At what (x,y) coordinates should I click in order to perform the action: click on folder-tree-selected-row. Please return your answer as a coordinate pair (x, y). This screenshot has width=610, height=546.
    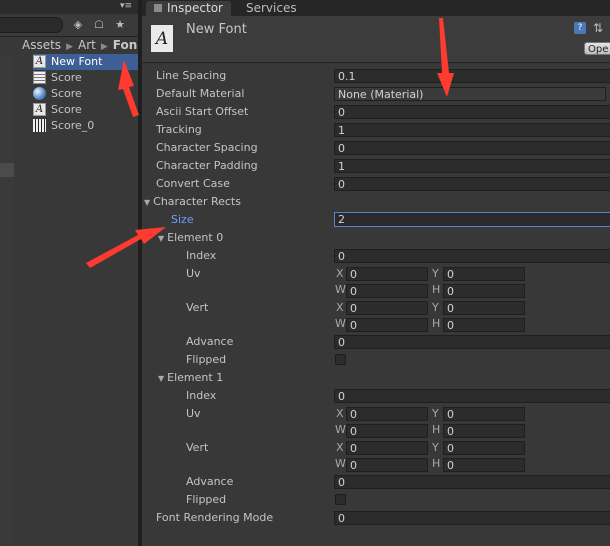
    Looking at the image, I should click on (7, 170).